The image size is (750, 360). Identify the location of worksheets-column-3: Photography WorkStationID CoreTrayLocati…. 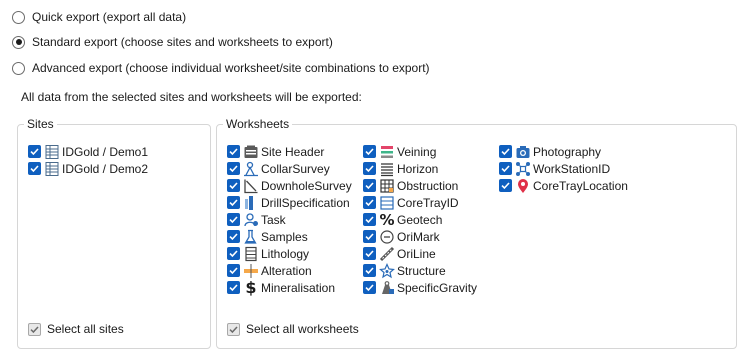
(563, 168).